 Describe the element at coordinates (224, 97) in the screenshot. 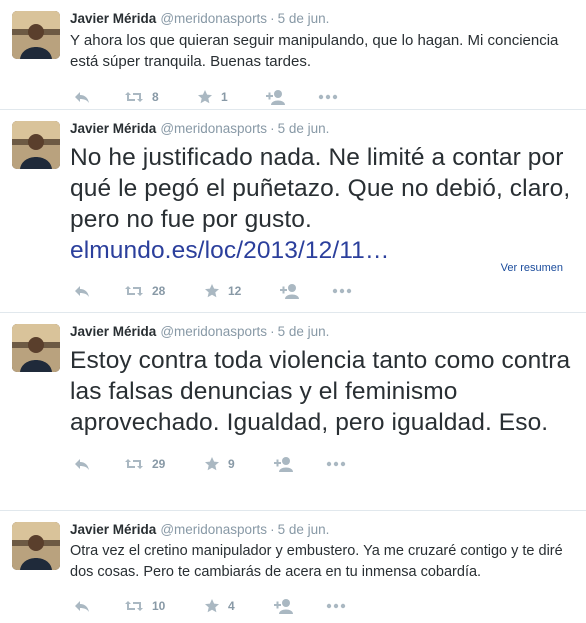

I see `favorite-count: 1` at that location.